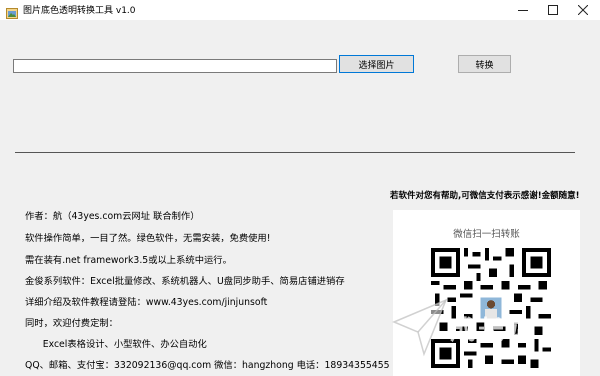  What do you see at coordinates (484, 64) in the screenshot?
I see `convert-button: 转换` at bounding box center [484, 64].